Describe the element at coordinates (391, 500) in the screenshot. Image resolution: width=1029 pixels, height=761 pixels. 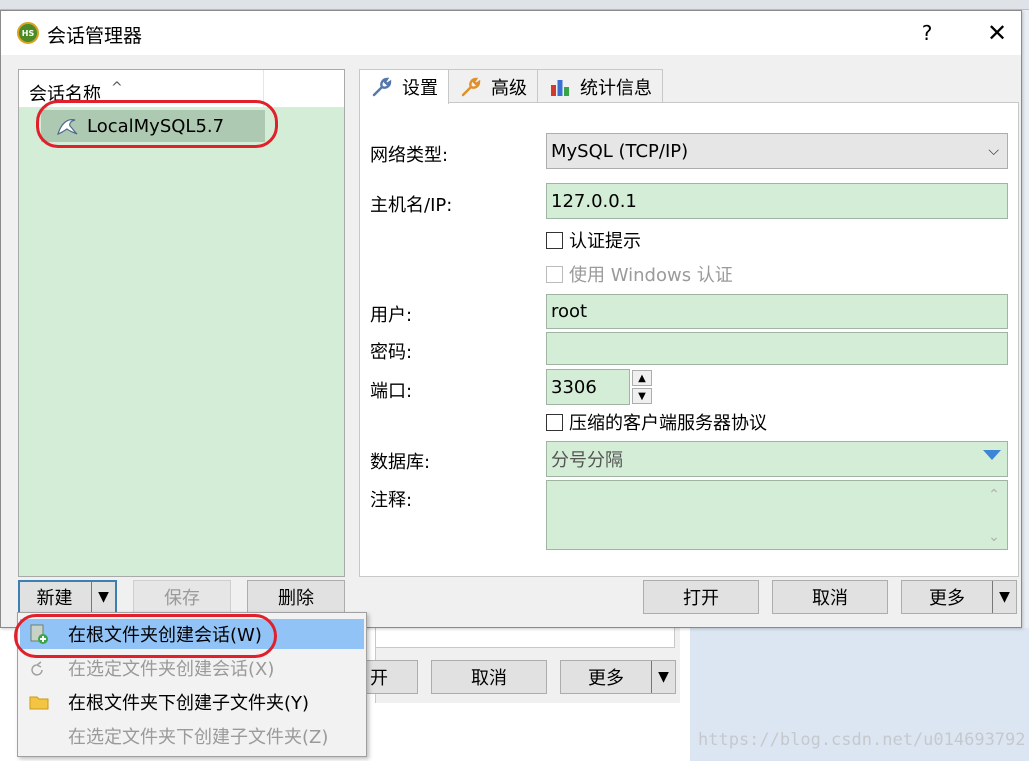
I see `comment-label: 注释:` at that location.